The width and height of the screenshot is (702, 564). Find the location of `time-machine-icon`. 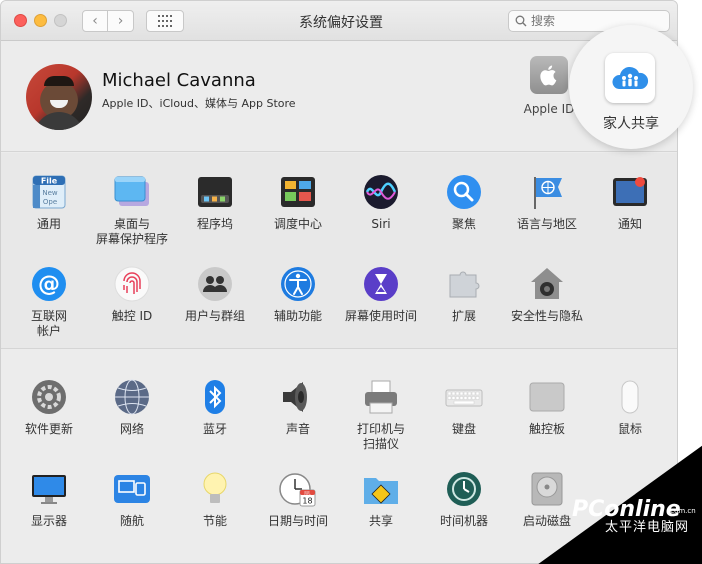

time-machine-icon is located at coordinates (464, 489).